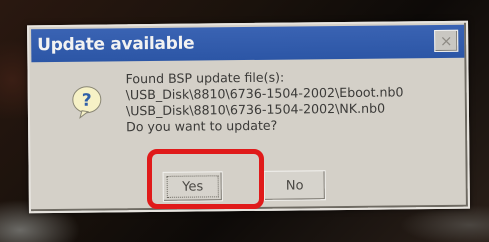  I want to click on question-icon: ?, so click(87, 102).